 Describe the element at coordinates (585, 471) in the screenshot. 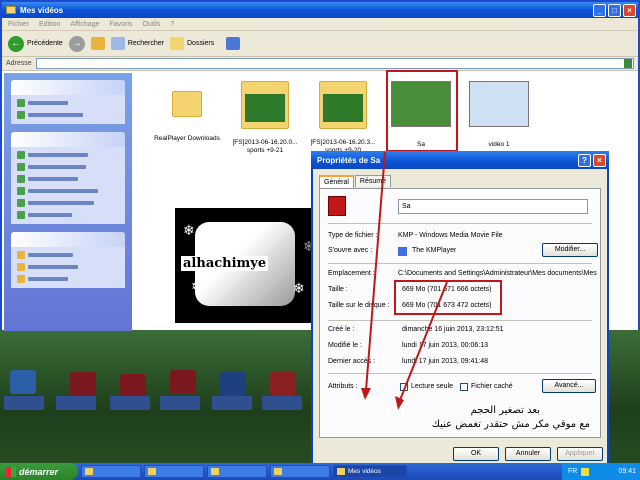

I see `tray-icon` at that location.